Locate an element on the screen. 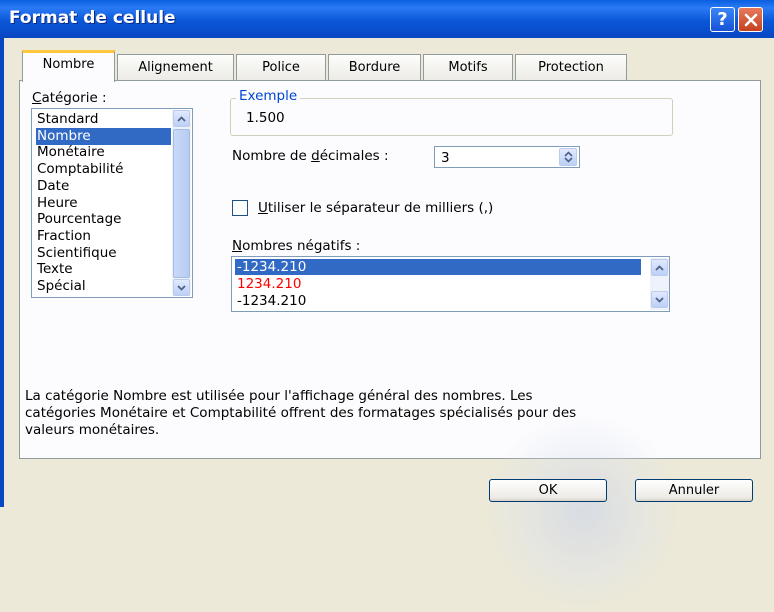  window-frame is located at coordinates (2, 272).